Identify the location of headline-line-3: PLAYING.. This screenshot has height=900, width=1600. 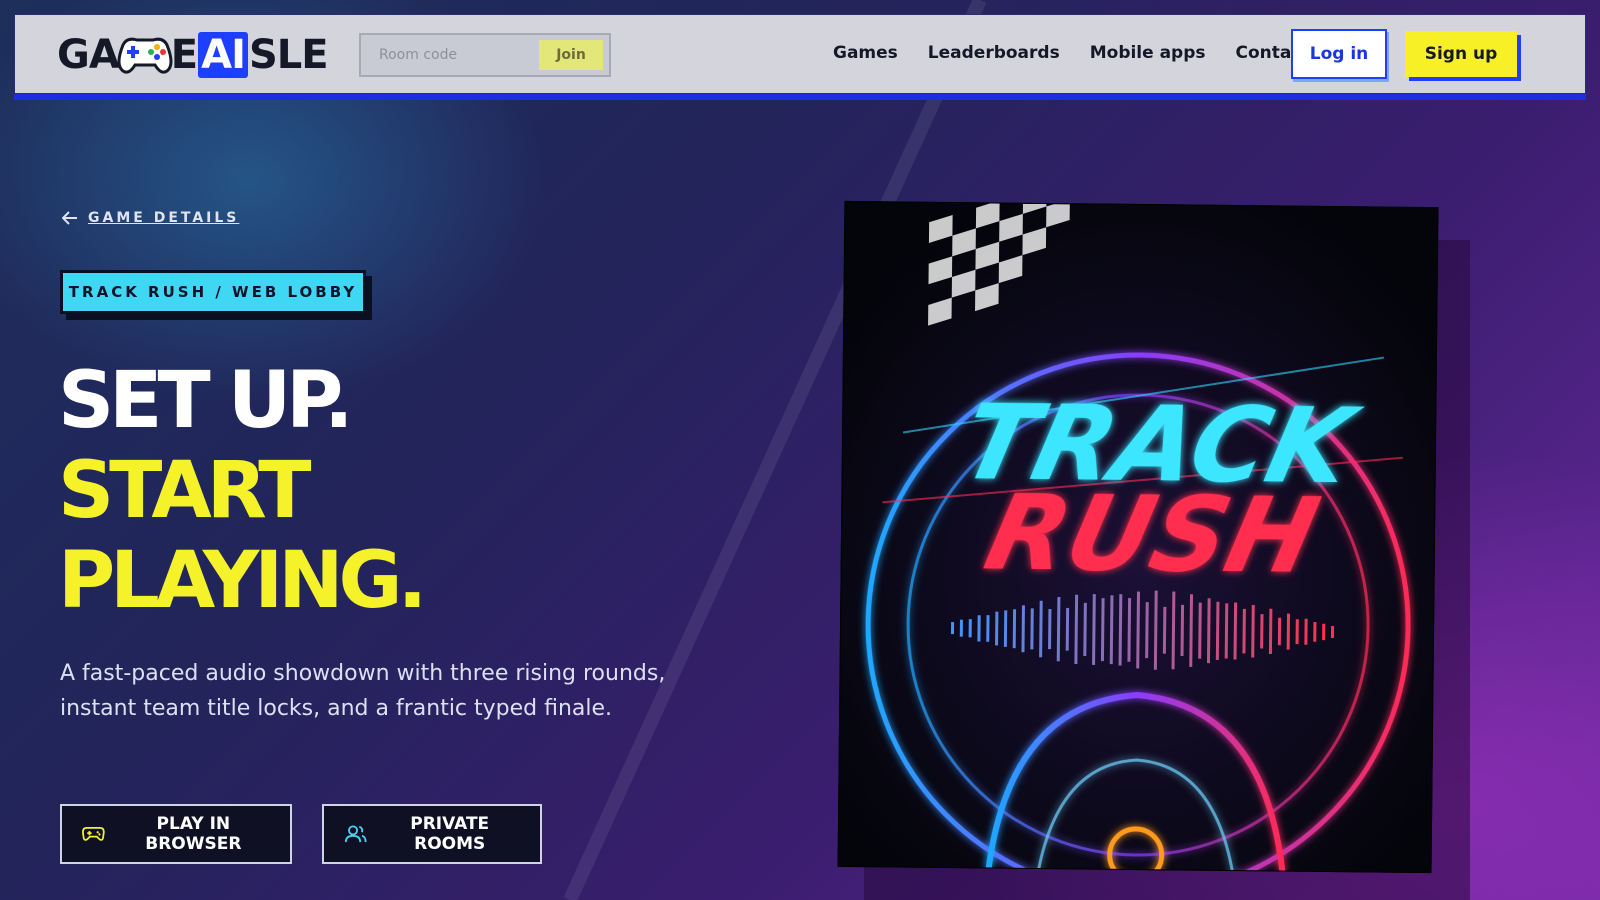
(242, 581).